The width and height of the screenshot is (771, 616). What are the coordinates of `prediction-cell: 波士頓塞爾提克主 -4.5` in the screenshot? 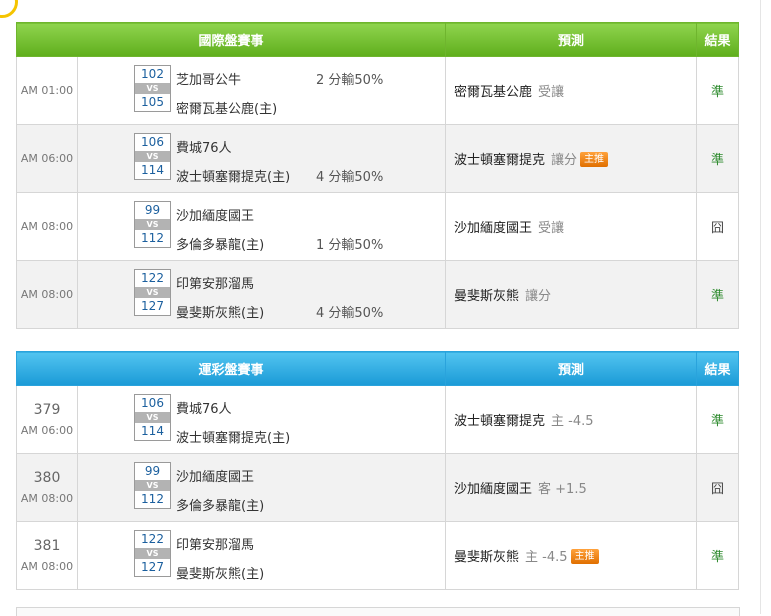 It's located at (571, 419).